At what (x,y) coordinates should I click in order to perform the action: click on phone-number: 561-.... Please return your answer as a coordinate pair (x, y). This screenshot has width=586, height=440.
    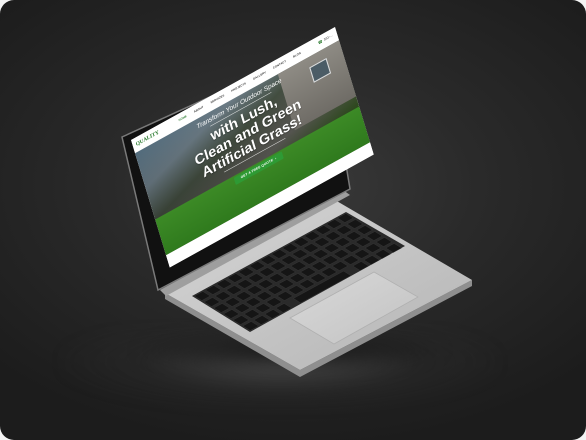
    Looking at the image, I should click on (328, 37).